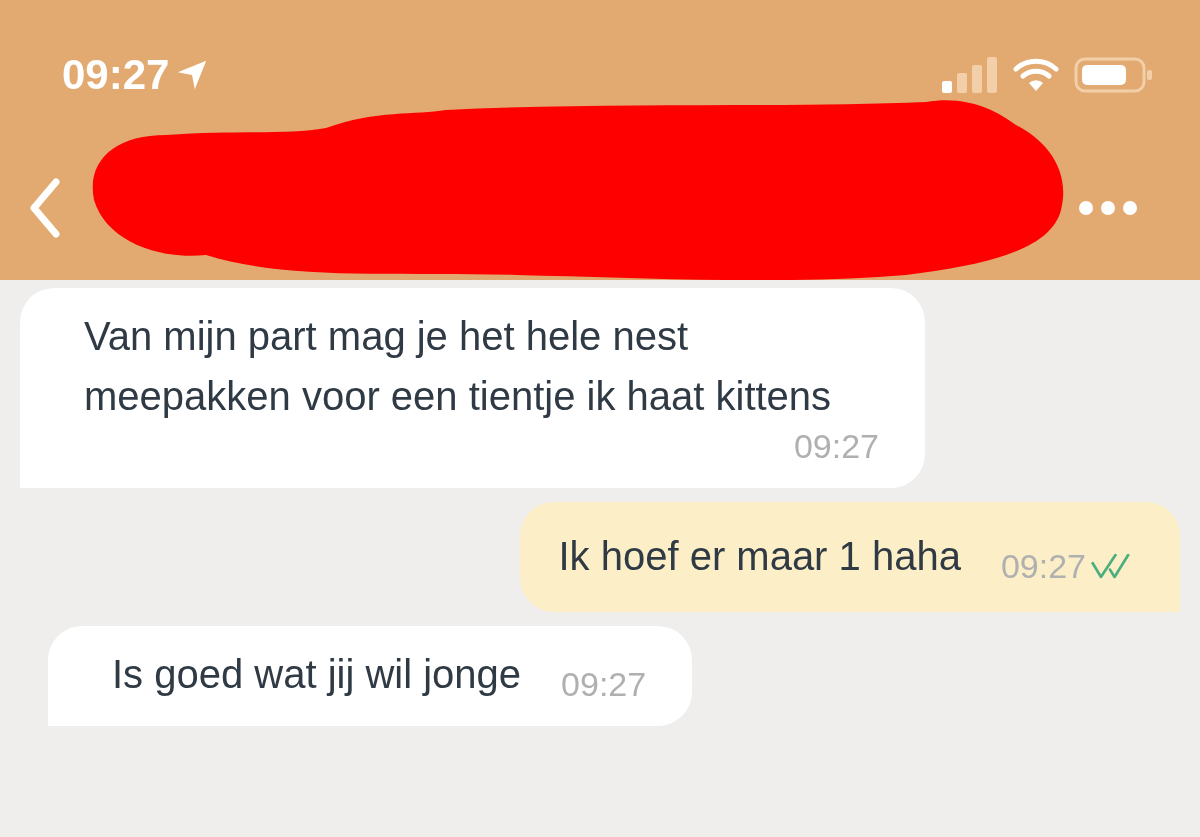 The height and width of the screenshot is (837, 1200). I want to click on message-text: Van mijn part mag je het hele nest meepakken voor een tientje ik haat kittens, so click(458, 366).